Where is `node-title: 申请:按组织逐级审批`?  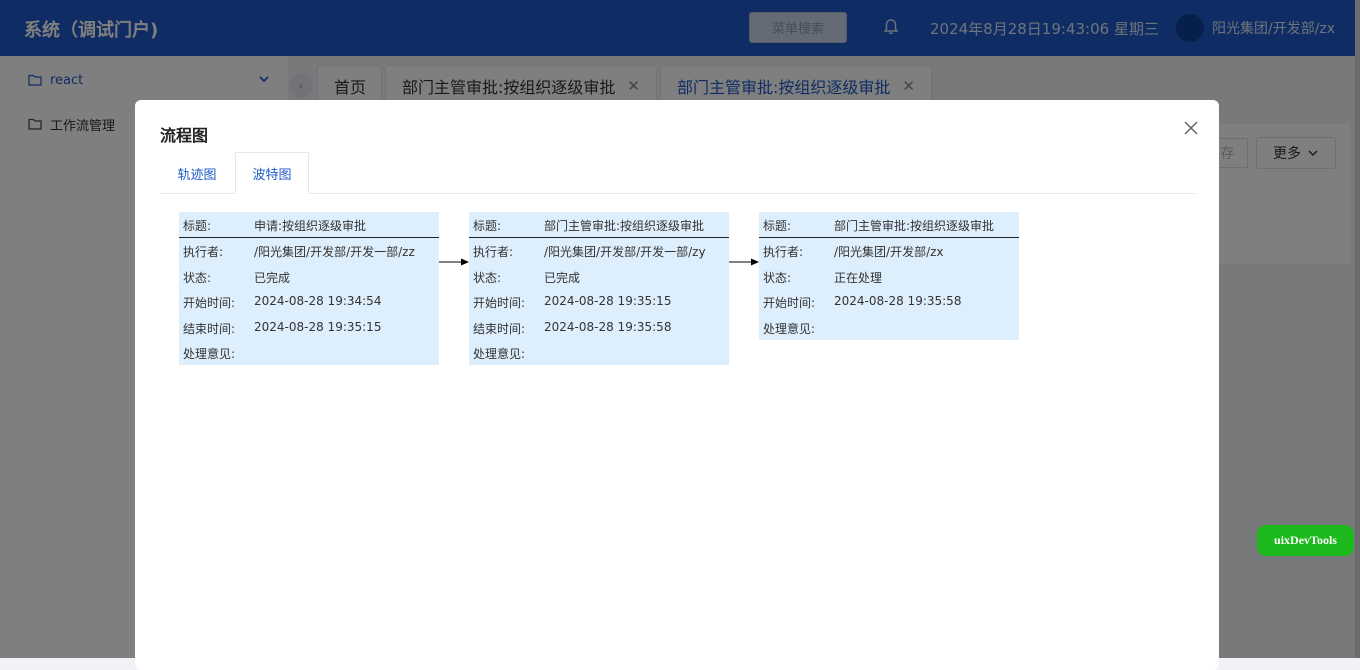 node-title: 申请:按组织逐级审批 is located at coordinates (310, 226).